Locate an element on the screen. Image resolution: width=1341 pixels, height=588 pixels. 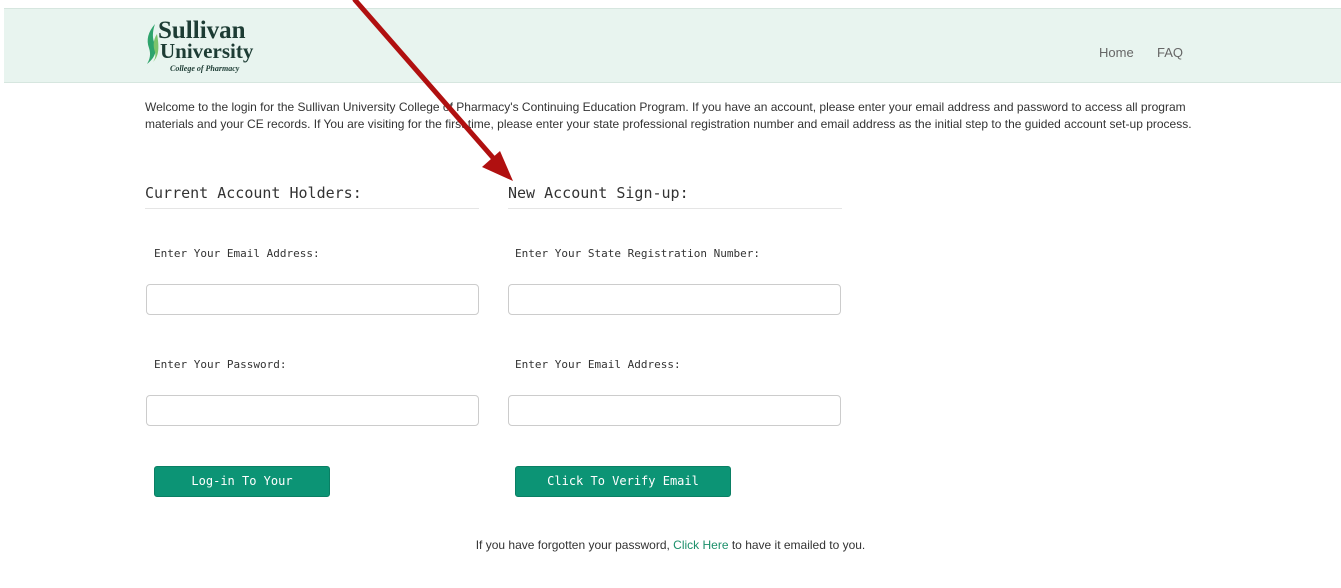
login-password-label: Enter Your Password: is located at coordinates (220, 364).